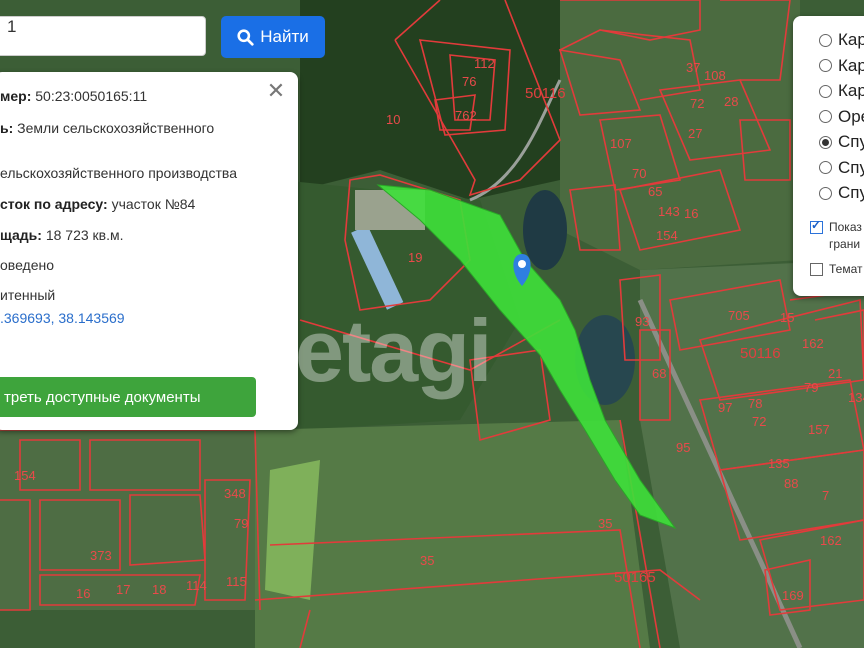 The image size is (864, 648). I want to click on parcel-number-label: 28, so click(731, 101).